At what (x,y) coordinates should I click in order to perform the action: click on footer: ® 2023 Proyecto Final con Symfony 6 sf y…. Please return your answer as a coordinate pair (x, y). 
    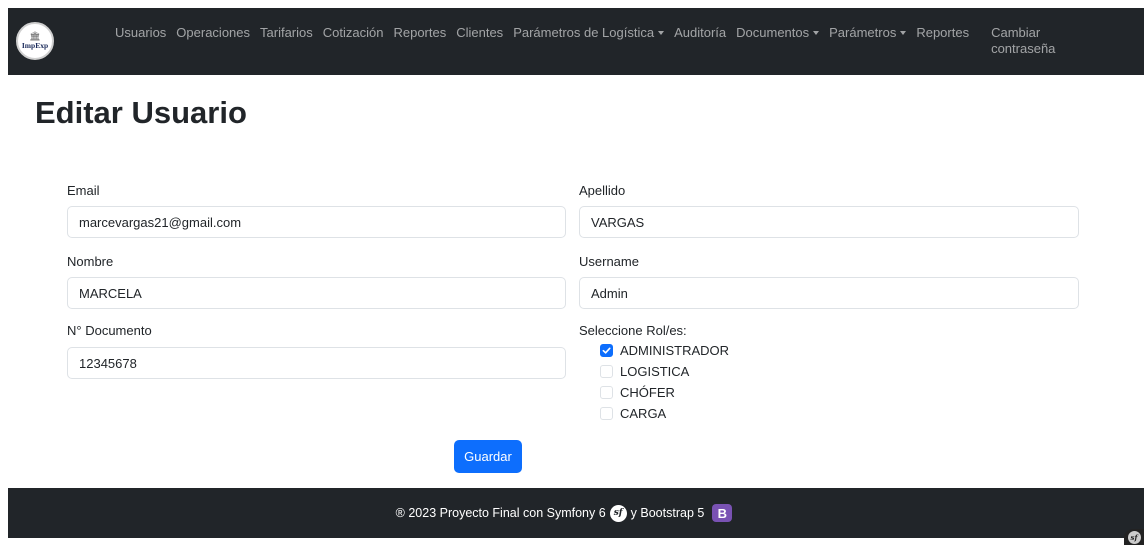
    Looking at the image, I should click on (576, 513).